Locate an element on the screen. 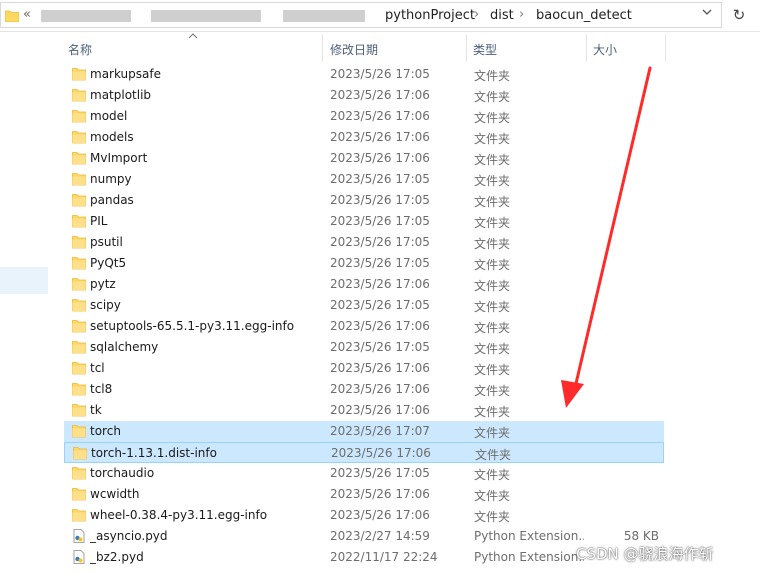 This screenshot has width=760, height=573. watermark-text: CSDN @骁浪海作斩 is located at coordinates (645, 554).